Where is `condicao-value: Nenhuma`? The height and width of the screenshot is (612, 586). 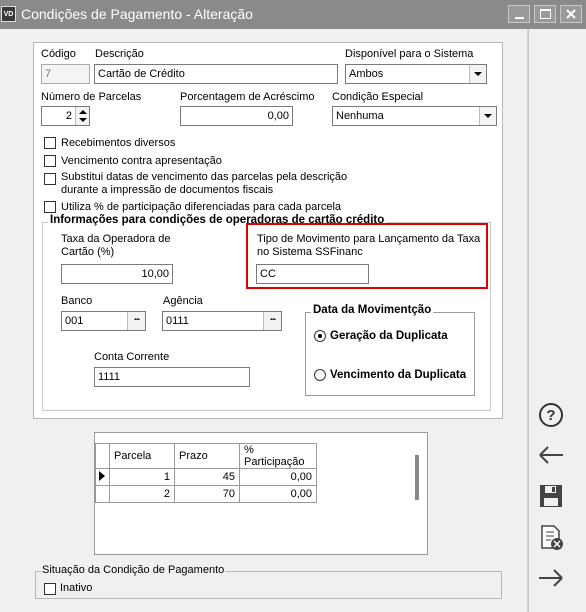
condicao-value: Nenhuma is located at coordinates (360, 116).